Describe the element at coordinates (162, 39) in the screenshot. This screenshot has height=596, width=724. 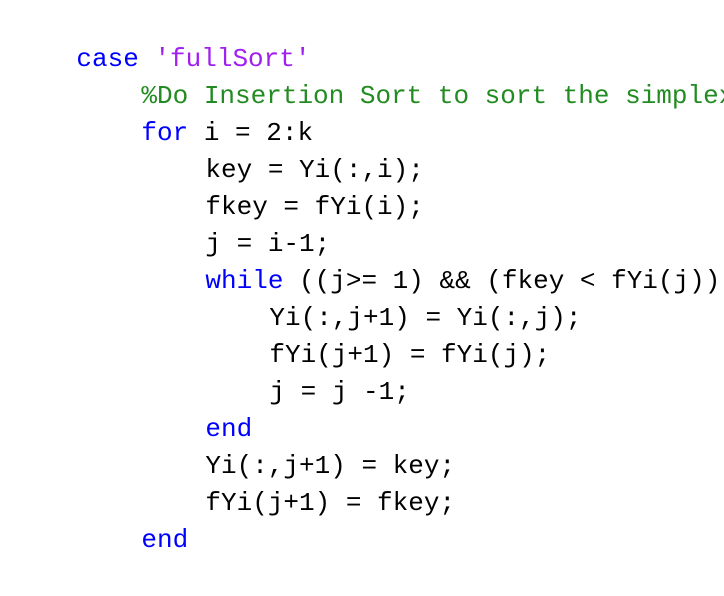
I see `code-line-1: case 'fullSort'` at that location.